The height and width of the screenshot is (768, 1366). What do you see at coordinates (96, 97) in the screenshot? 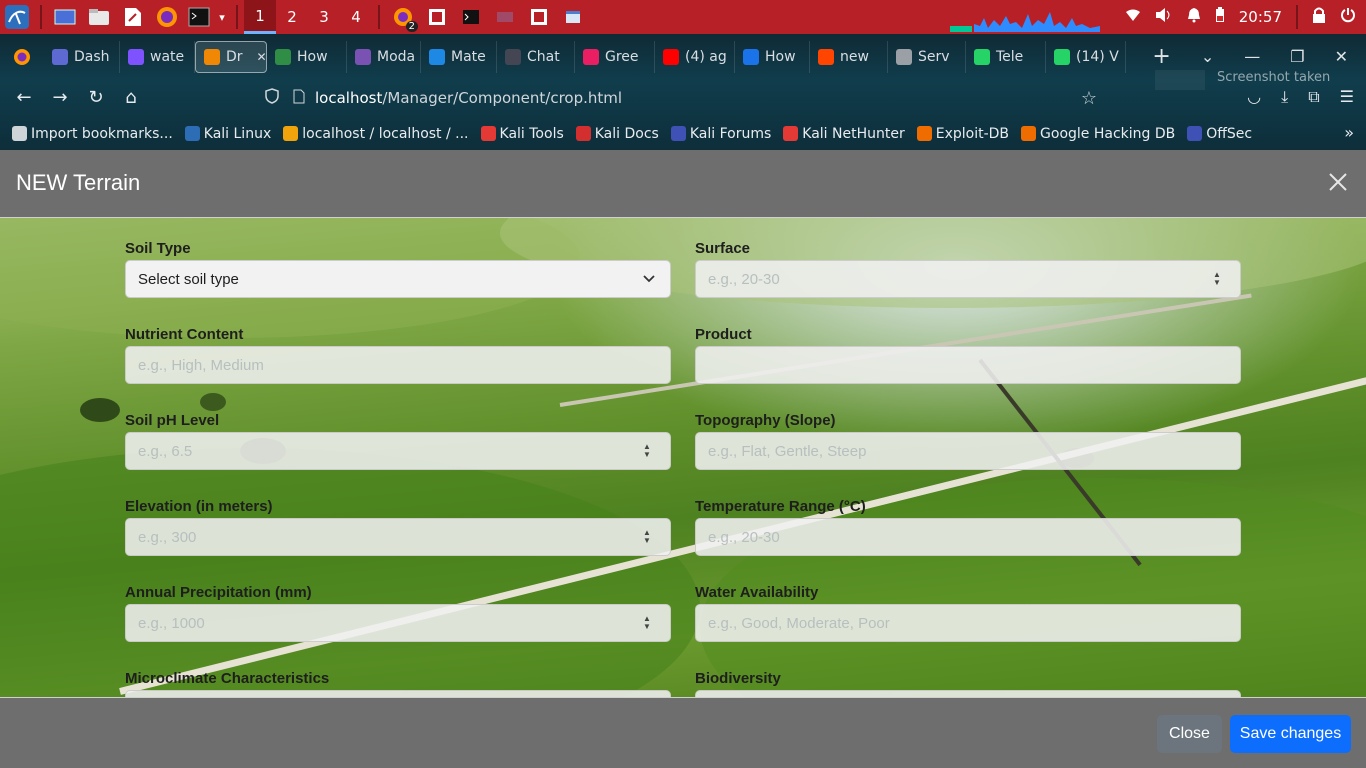
I see `reload-button: ↻` at bounding box center [96, 97].